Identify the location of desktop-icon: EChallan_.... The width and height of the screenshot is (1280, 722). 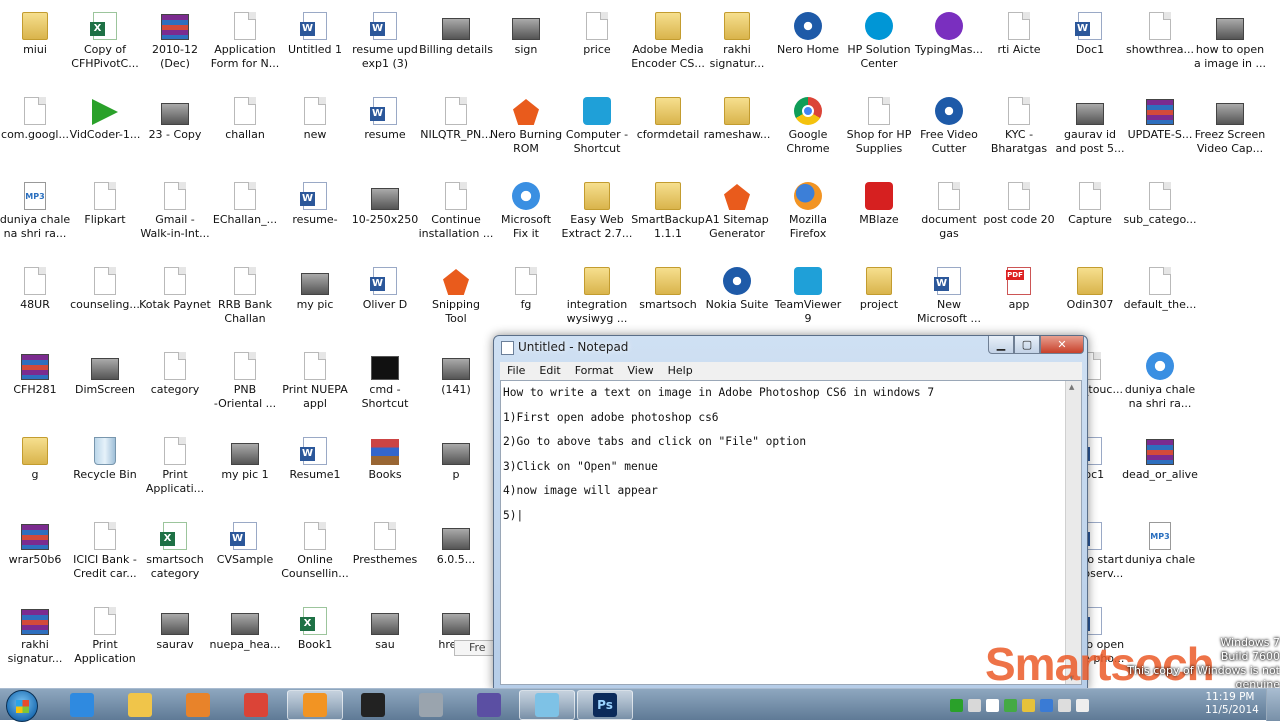
(245, 202).